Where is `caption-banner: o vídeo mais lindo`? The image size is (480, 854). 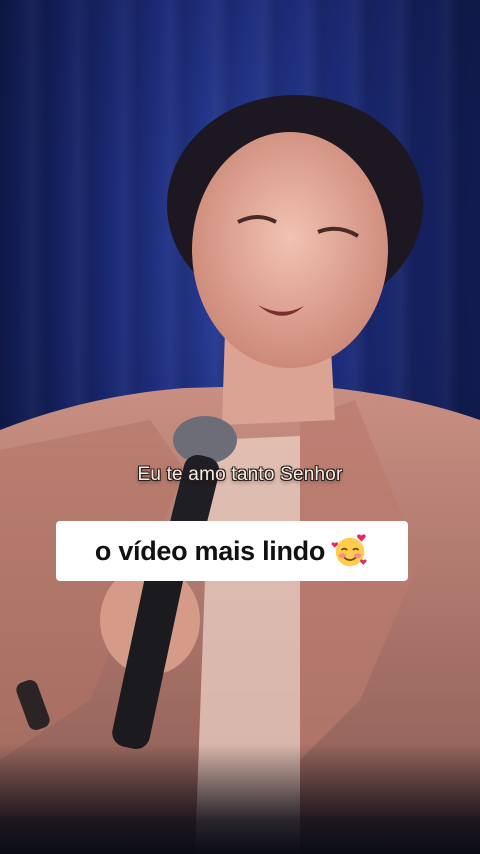
caption-banner: o vídeo mais lindo is located at coordinates (232, 551).